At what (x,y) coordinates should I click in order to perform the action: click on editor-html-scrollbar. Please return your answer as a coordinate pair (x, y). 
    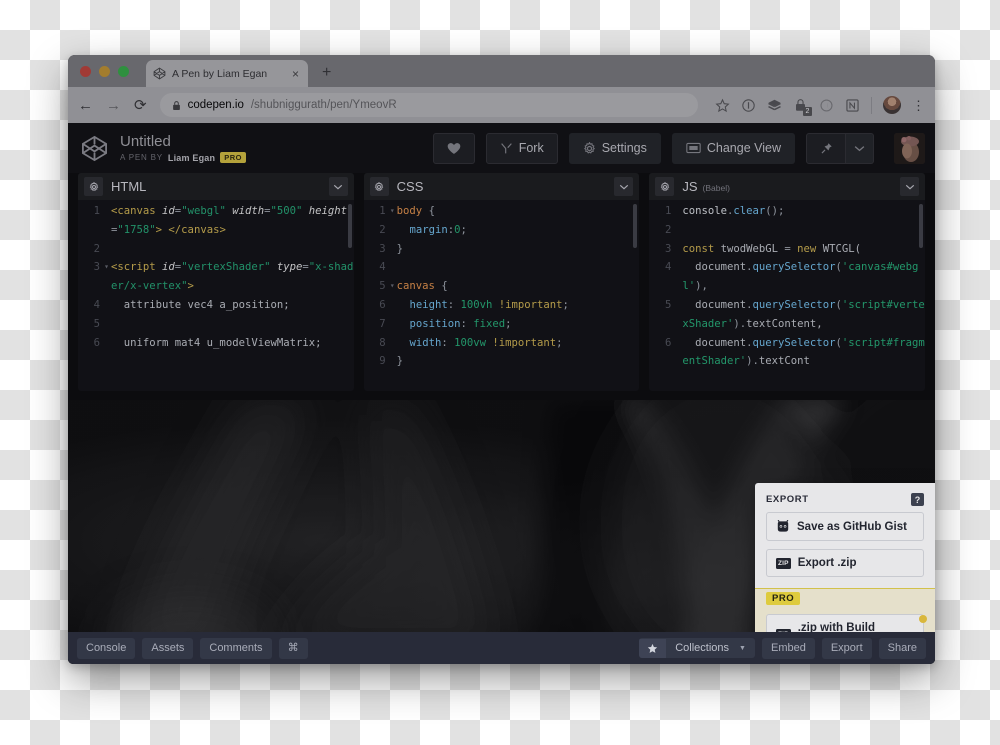
    Looking at the image, I should click on (349, 226).